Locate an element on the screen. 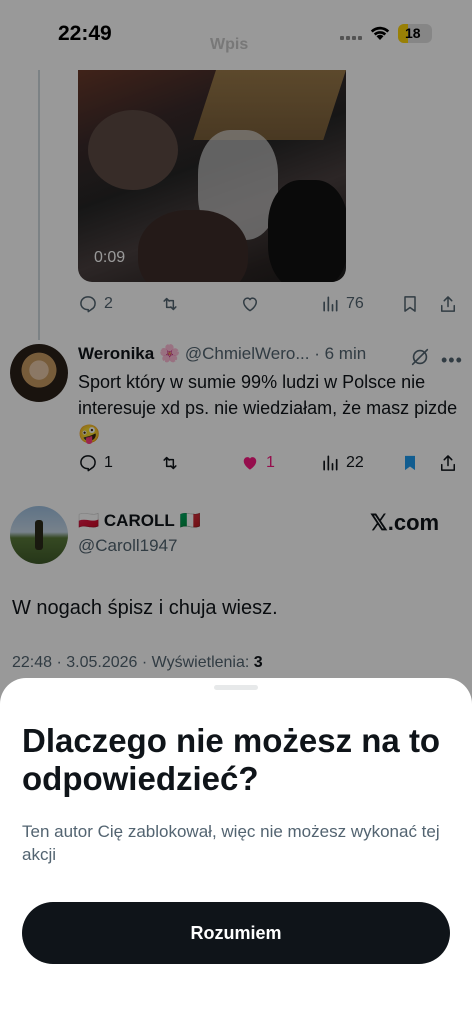 The width and height of the screenshot is (472, 1024). understand-button: Rozumiem is located at coordinates (236, 933).